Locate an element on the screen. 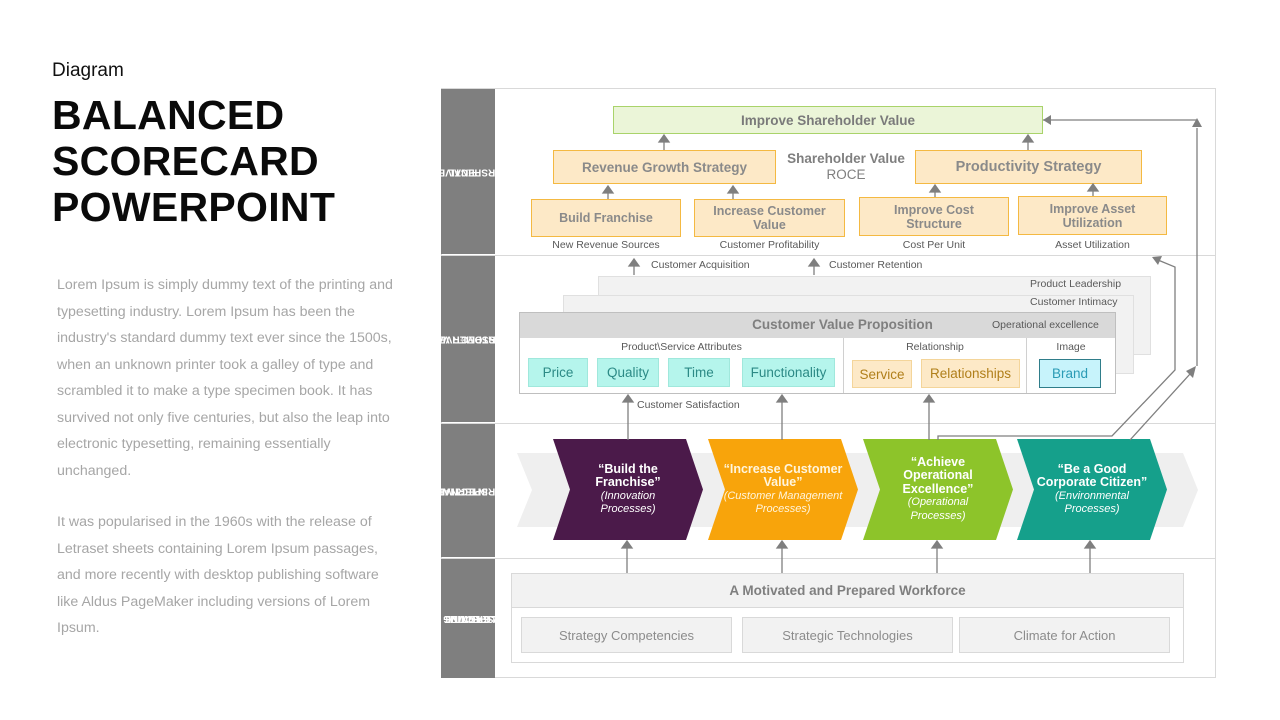 The width and height of the screenshot is (1280, 720). process-subtitle-line: (Environmental is located at coordinates (1092, 495).